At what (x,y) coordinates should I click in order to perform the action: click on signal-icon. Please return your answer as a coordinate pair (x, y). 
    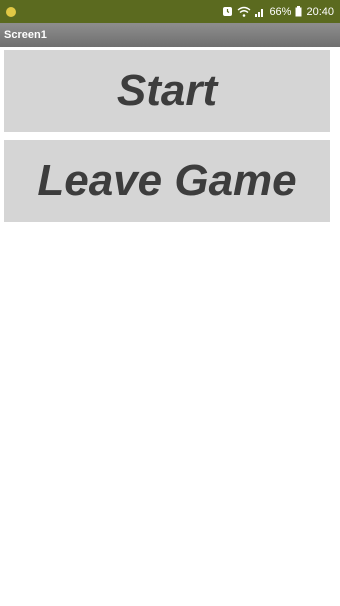
    Looking at the image, I should click on (260, 11).